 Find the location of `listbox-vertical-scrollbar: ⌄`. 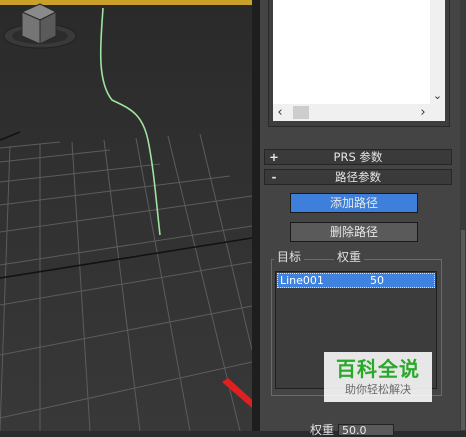

listbox-vertical-scrollbar: ⌄ is located at coordinates (437, 52).